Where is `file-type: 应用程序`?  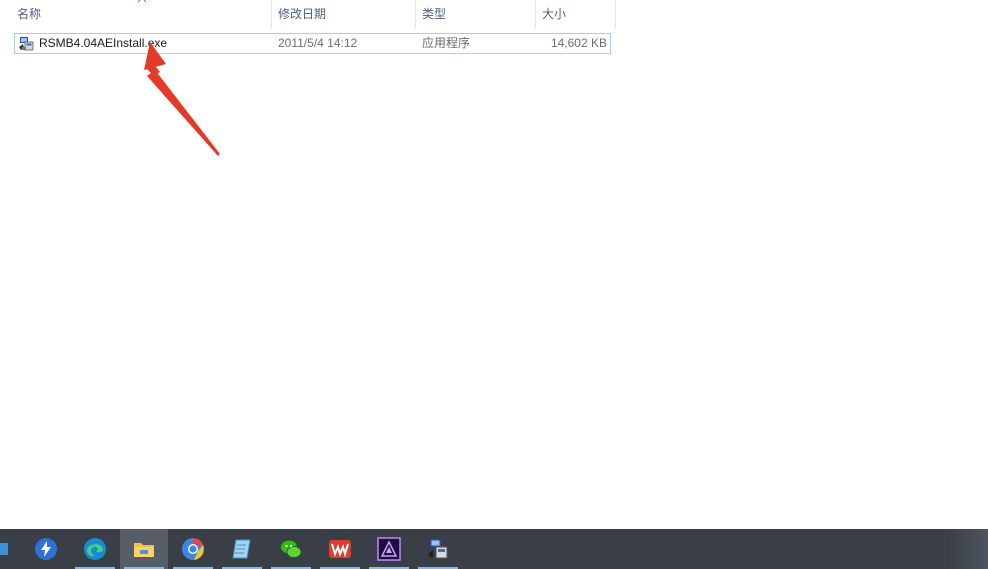 file-type: 应用程序 is located at coordinates (446, 43).